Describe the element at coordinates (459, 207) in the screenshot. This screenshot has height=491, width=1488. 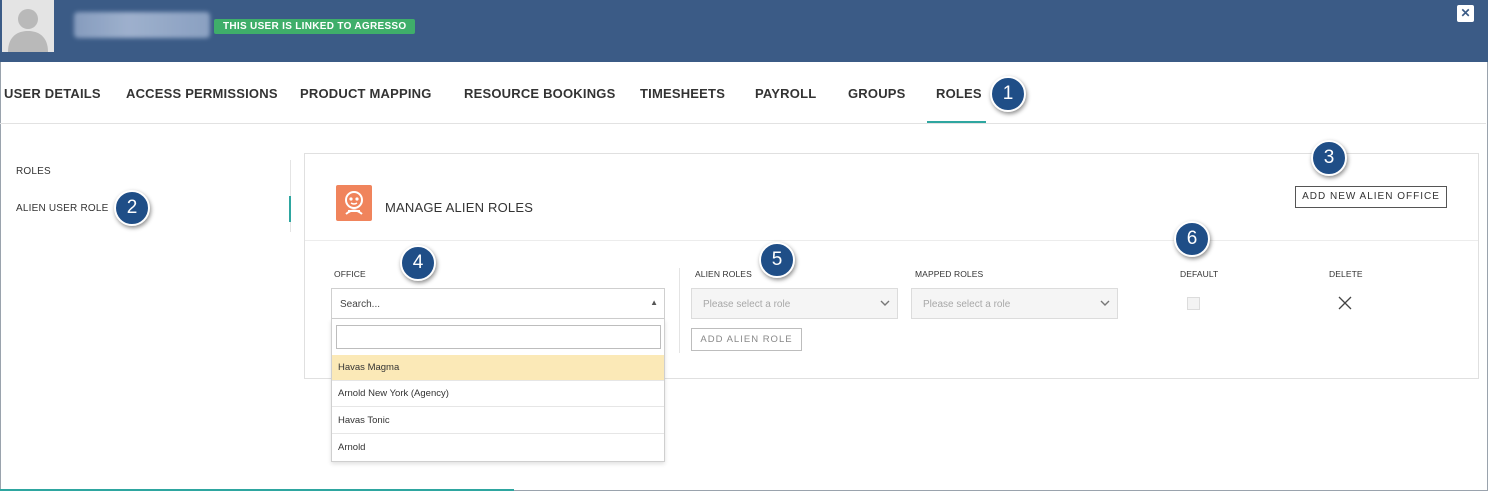
I see `panel-title: MANAGE ALIEN ROLES` at that location.